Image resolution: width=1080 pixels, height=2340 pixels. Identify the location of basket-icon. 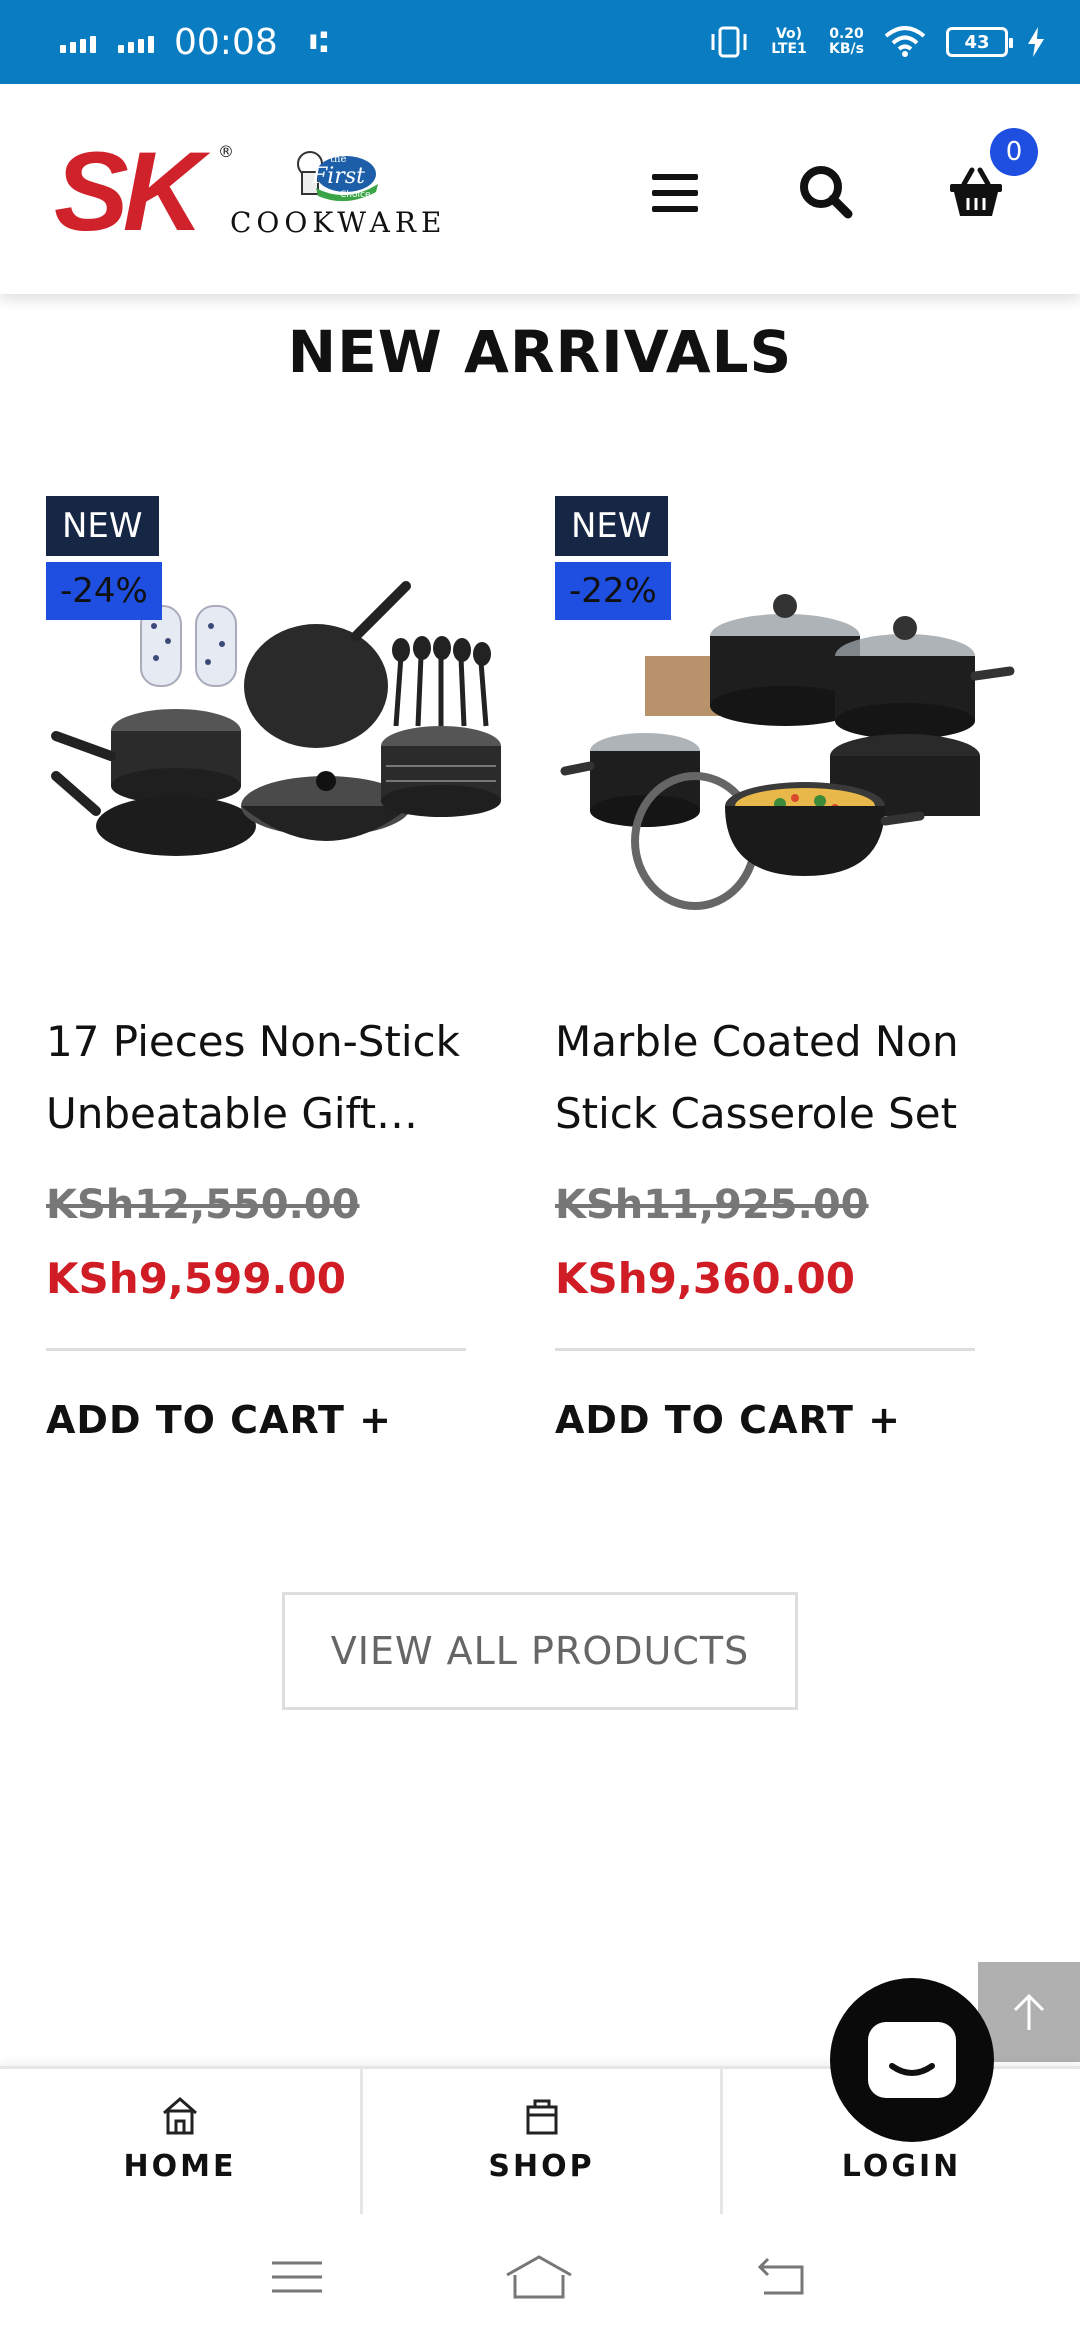
(976, 192).